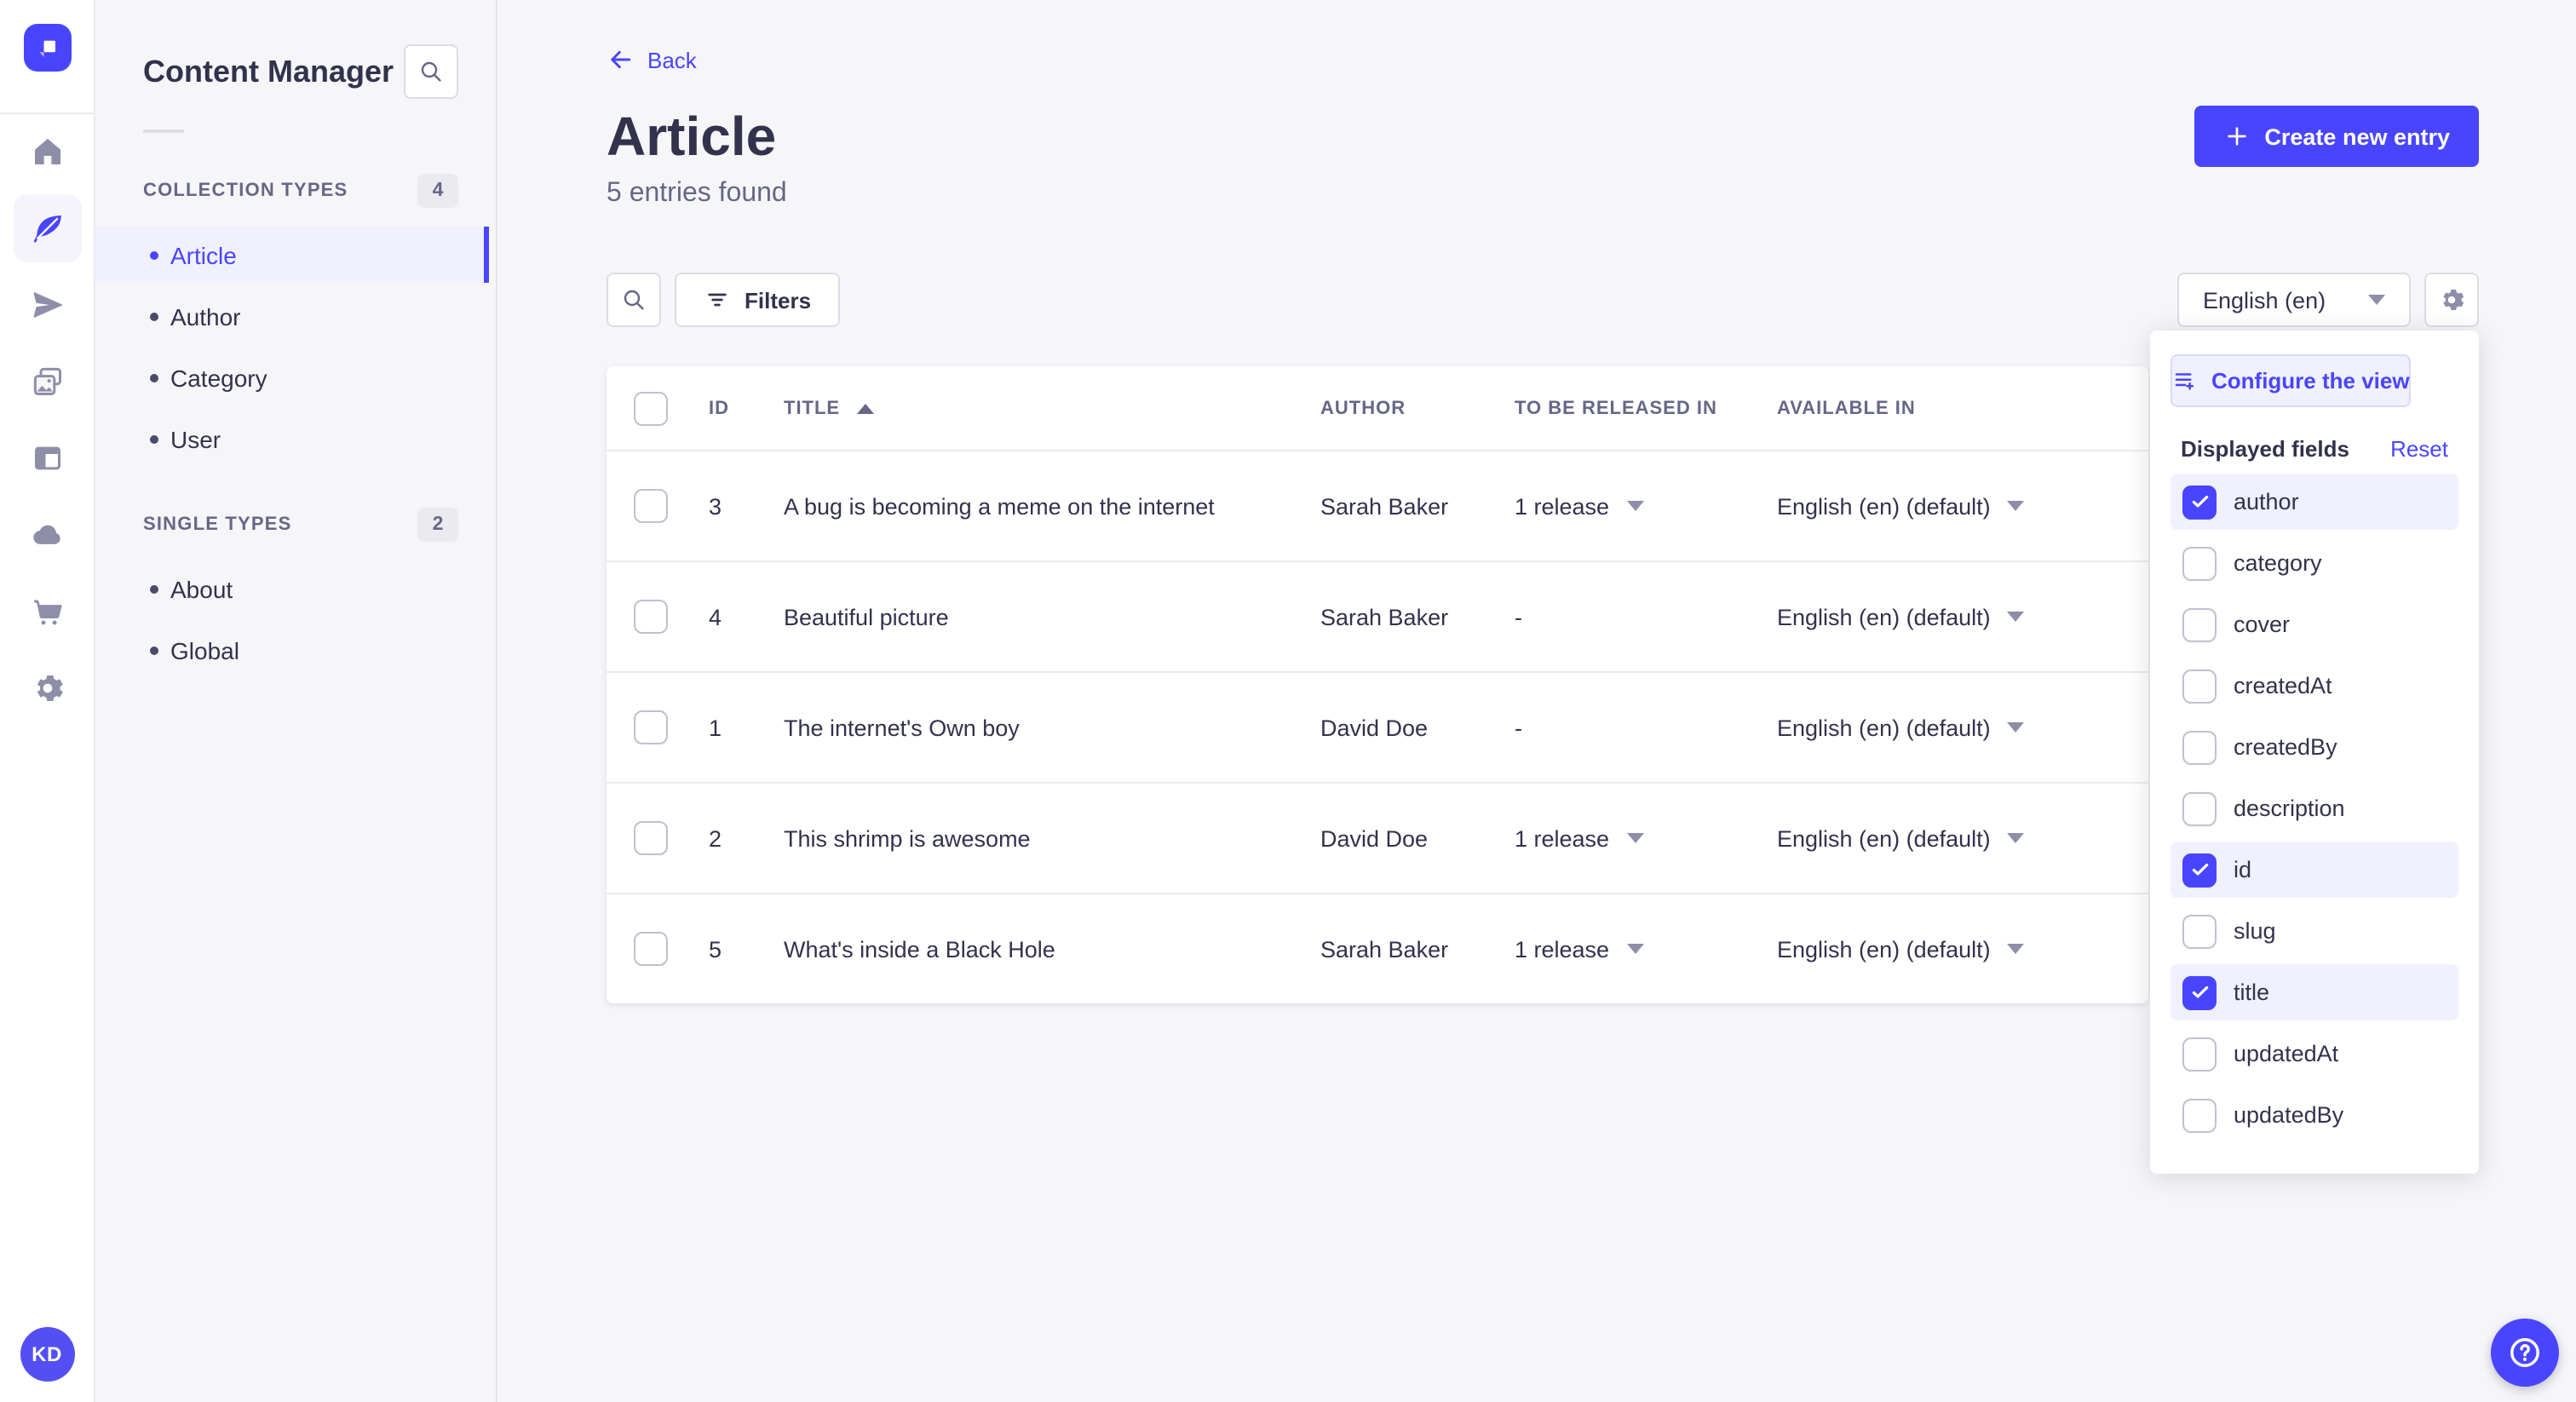 This screenshot has width=2576, height=1402. I want to click on field-toggle-title: title, so click(2314, 992).